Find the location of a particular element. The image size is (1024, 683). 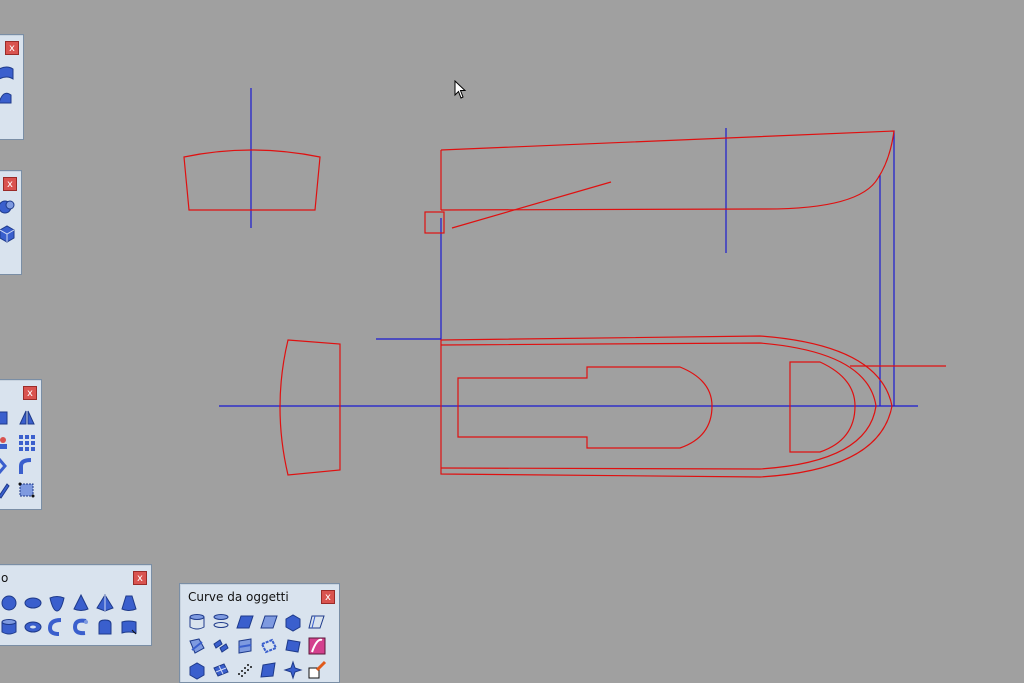

sweep-tool-icon is located at coordinates (8, 97).